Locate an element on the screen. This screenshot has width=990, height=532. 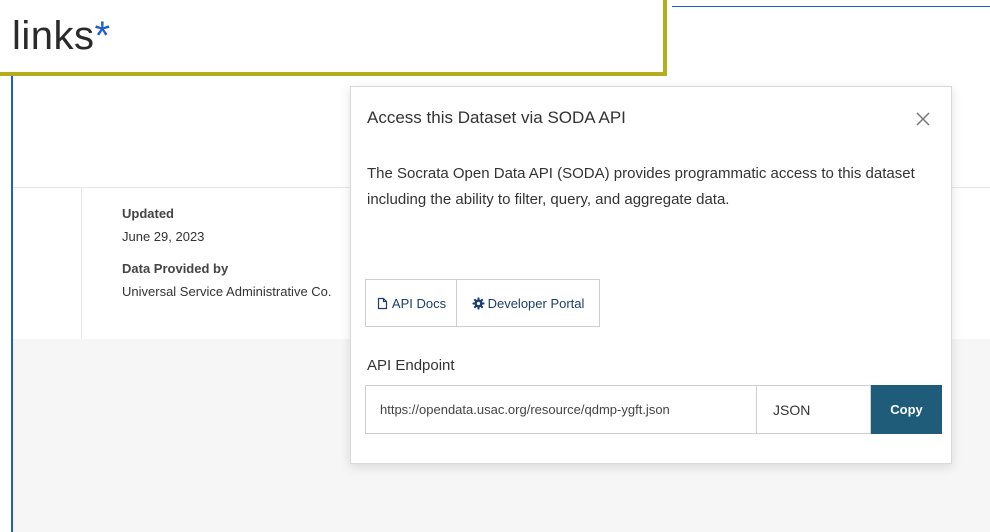
provider-label: Data Provided by is located at coordinates (175, 268).